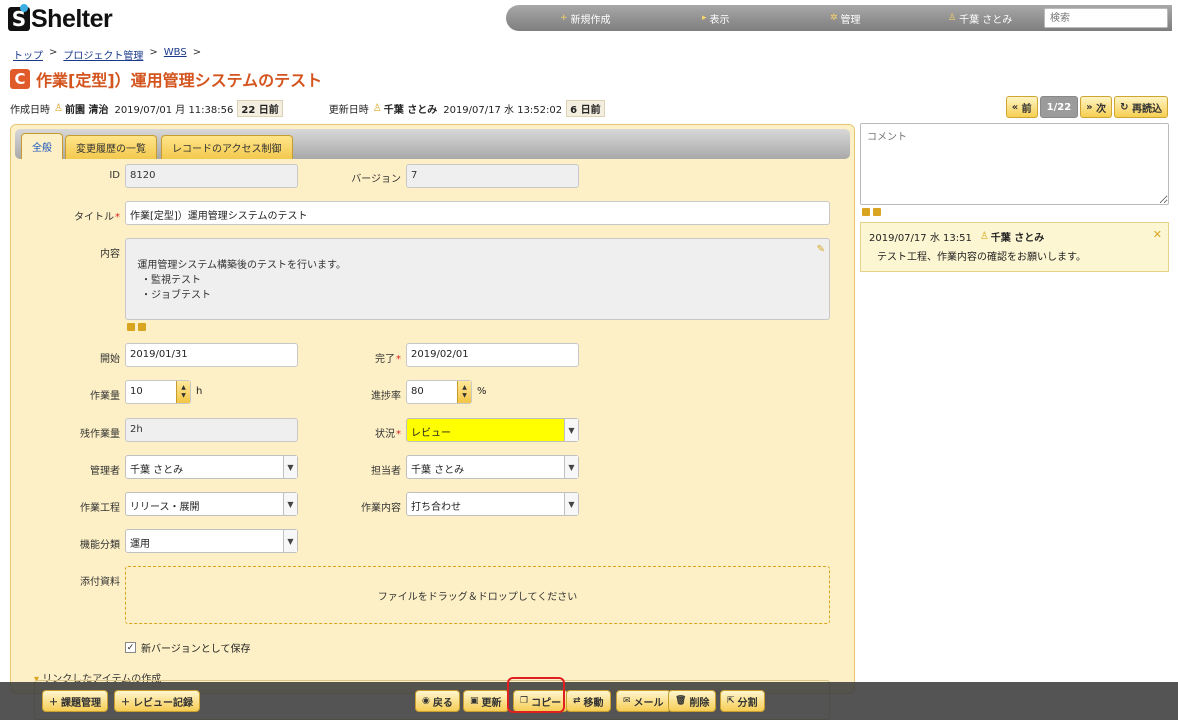  Describe the element at coordinates (477, 279) in the screenshot. I see `content-textarea: 運用管理システム構築後のテストを行います。 ・監視テスト ・ジョブテスト ✎` at that location.